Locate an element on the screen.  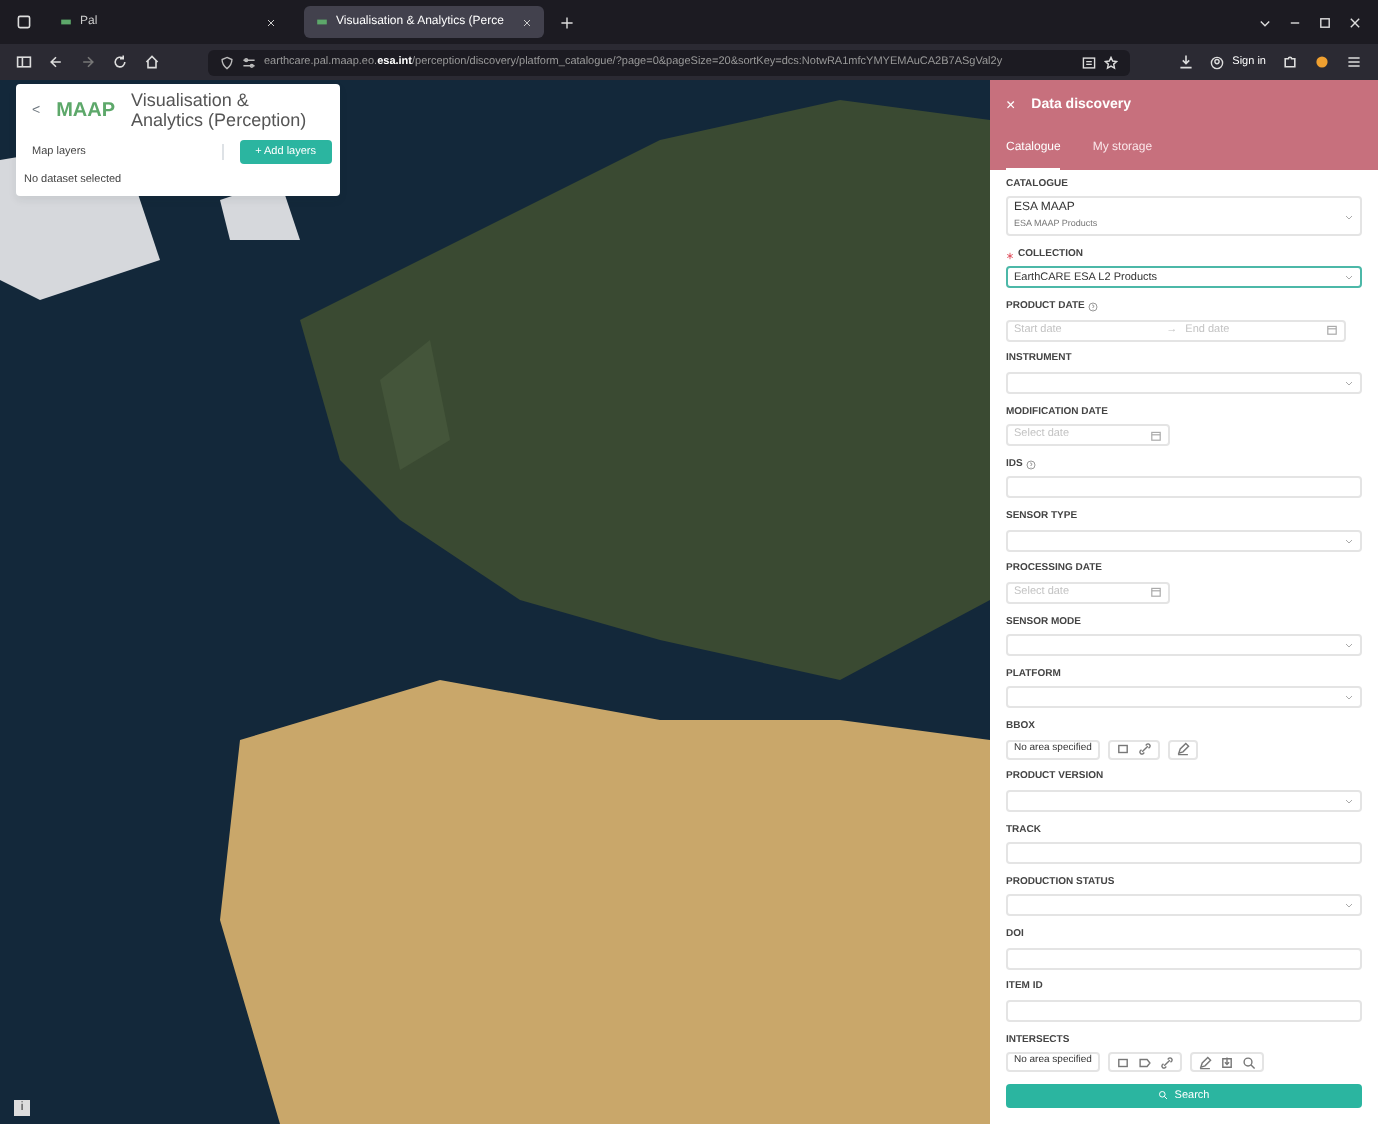
panel-title: Visualisation & Analytics (Perception) is located at coordinates (220, 112).